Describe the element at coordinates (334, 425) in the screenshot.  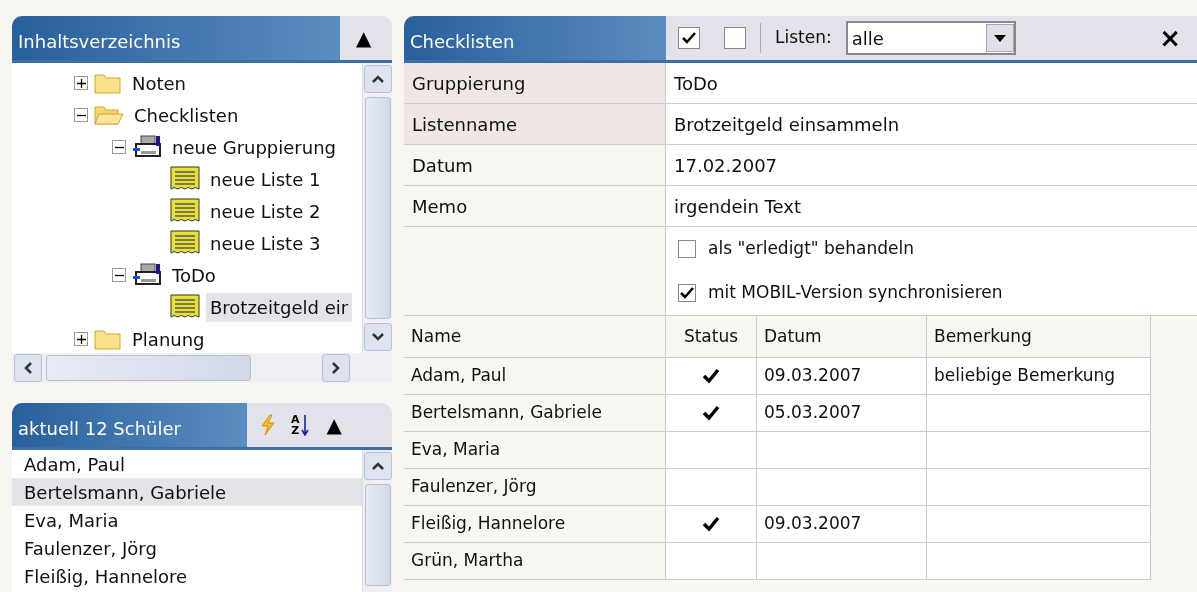
I see `collapse-button: ▲` at that location.